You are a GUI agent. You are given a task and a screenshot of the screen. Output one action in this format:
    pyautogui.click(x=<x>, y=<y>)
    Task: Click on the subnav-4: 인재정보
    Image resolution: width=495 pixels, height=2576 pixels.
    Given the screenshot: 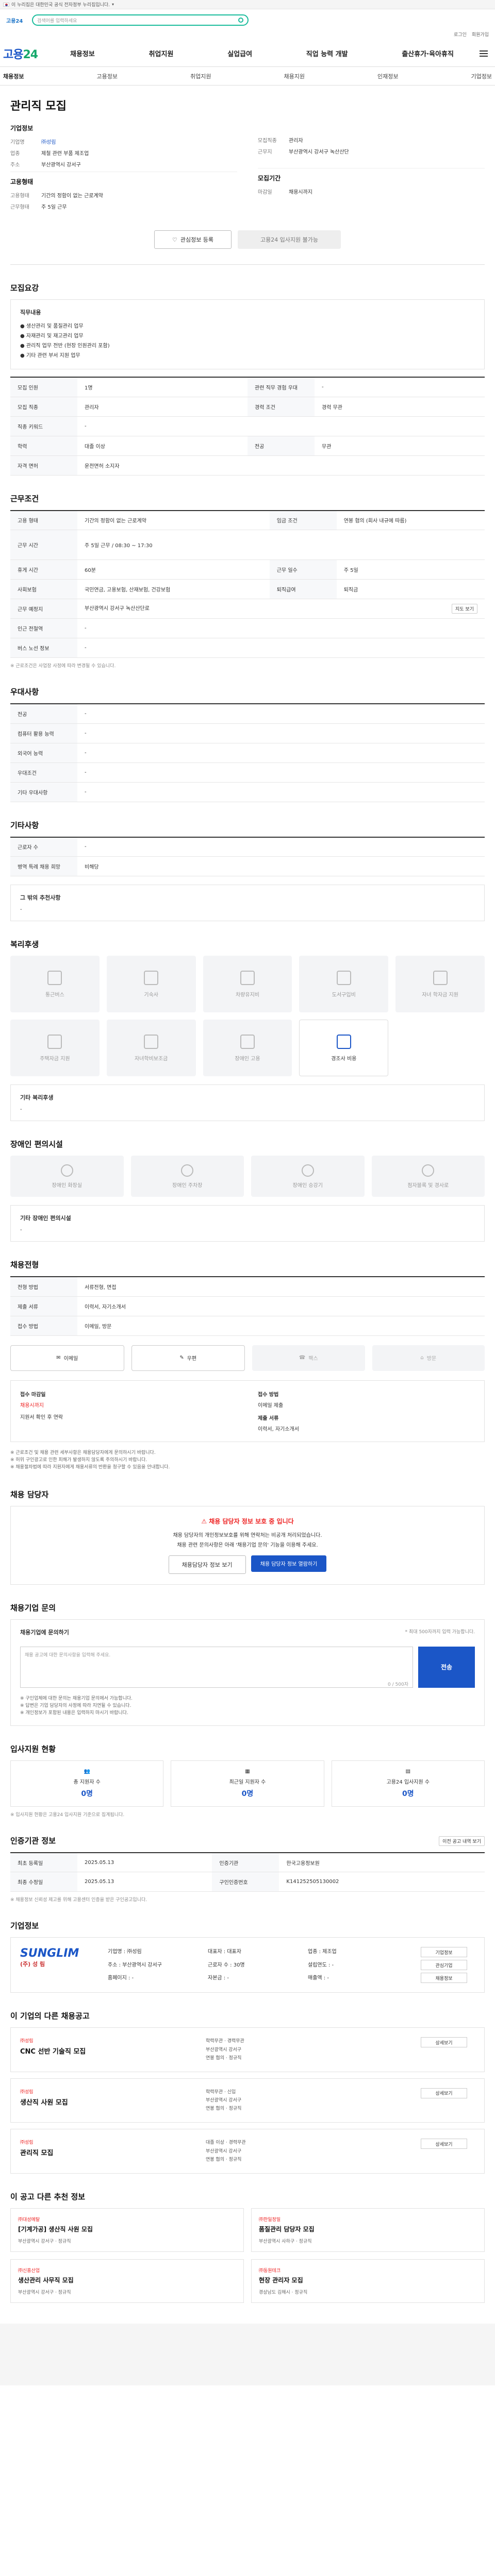 What is the action you would take?
    pyautogui.click(x=387, y=76)
    